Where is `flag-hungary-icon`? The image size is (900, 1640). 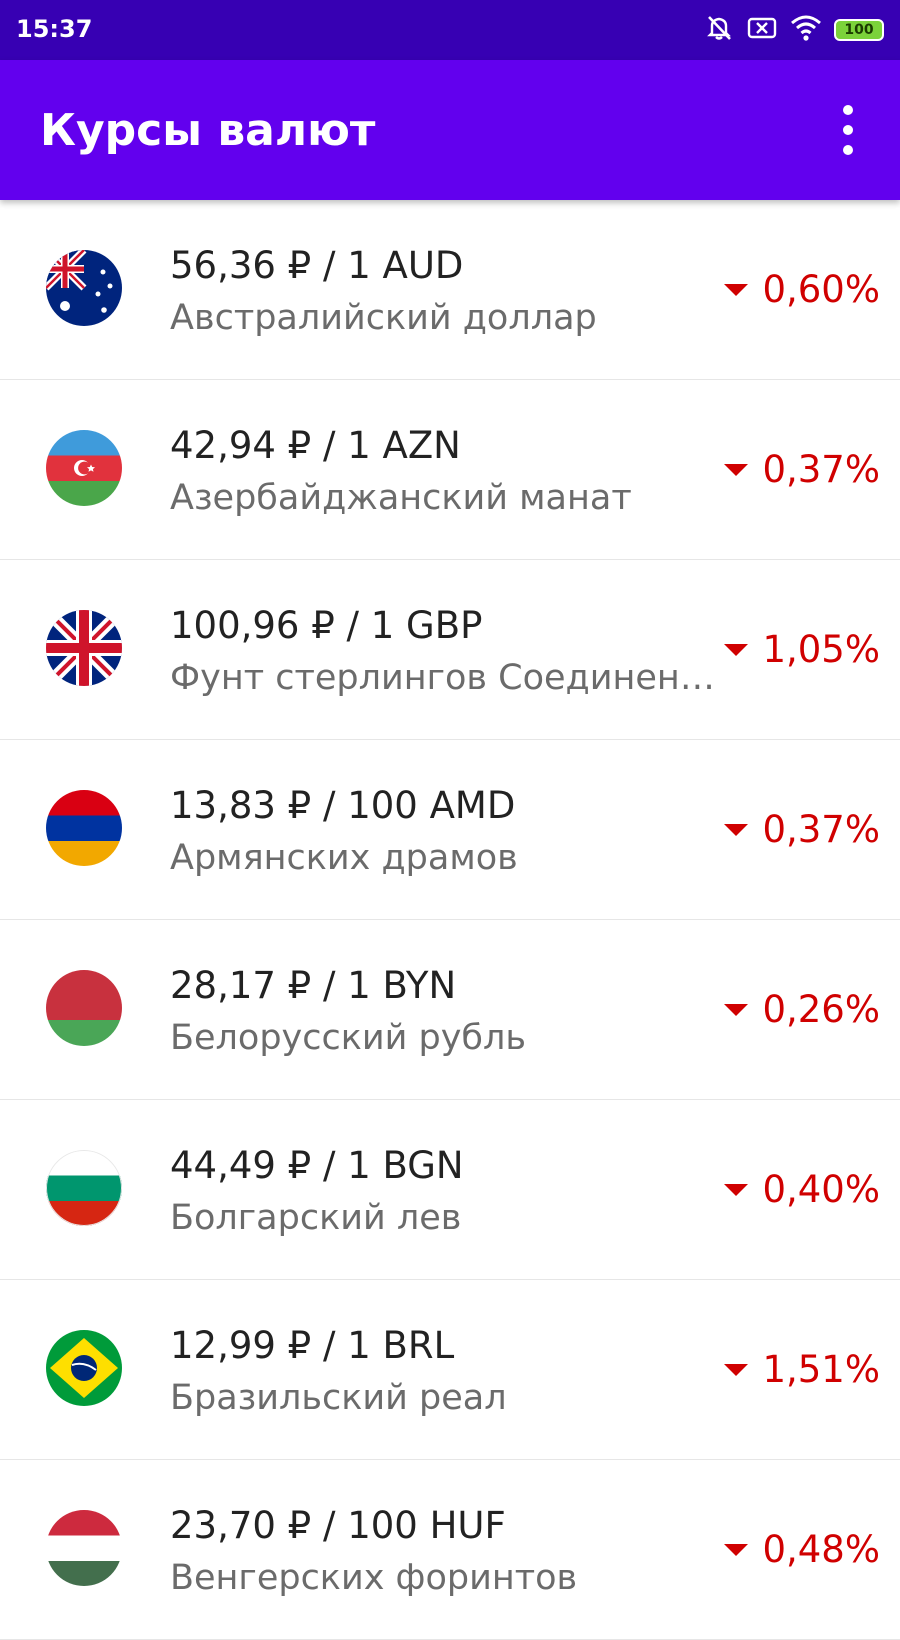
flag-hungary-icon is located at coordinates (84, 1548).